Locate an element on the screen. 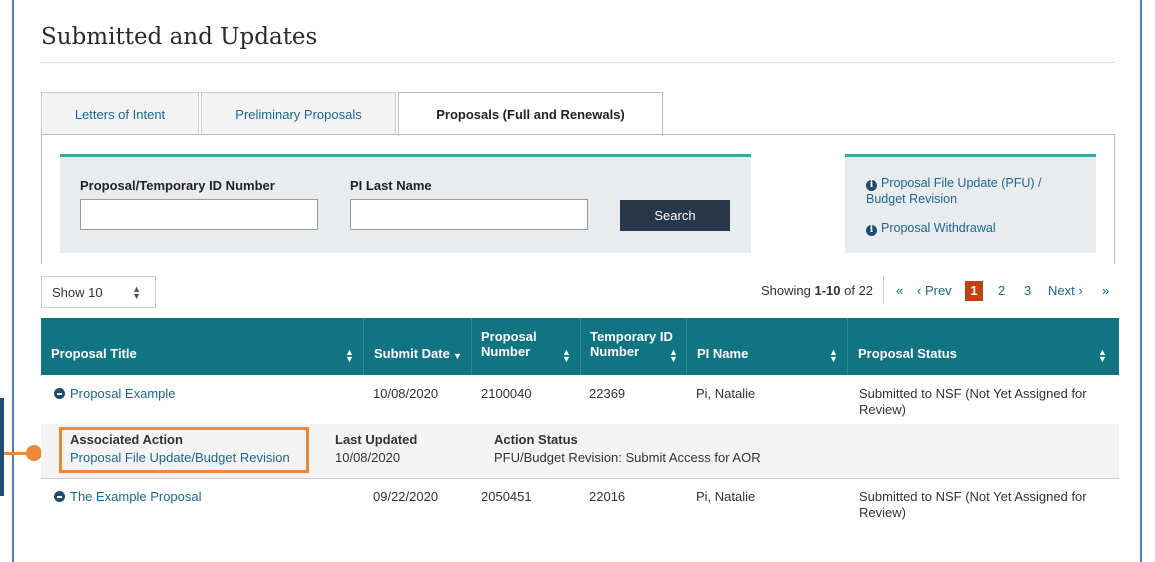 This screenshot has width=1155, height=562. title-divider is located at coordinates (578, 62).